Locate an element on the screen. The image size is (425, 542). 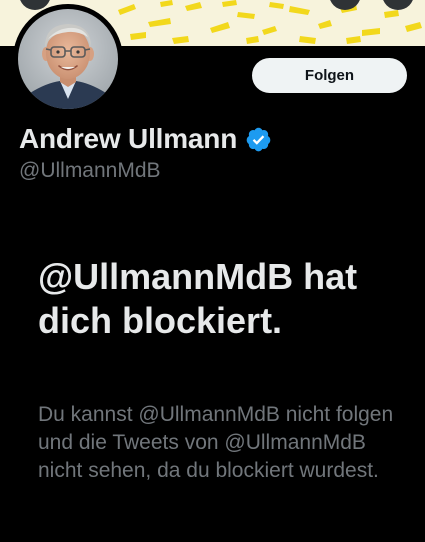
follow-button: Folgen is located at coordinates (329, 75).